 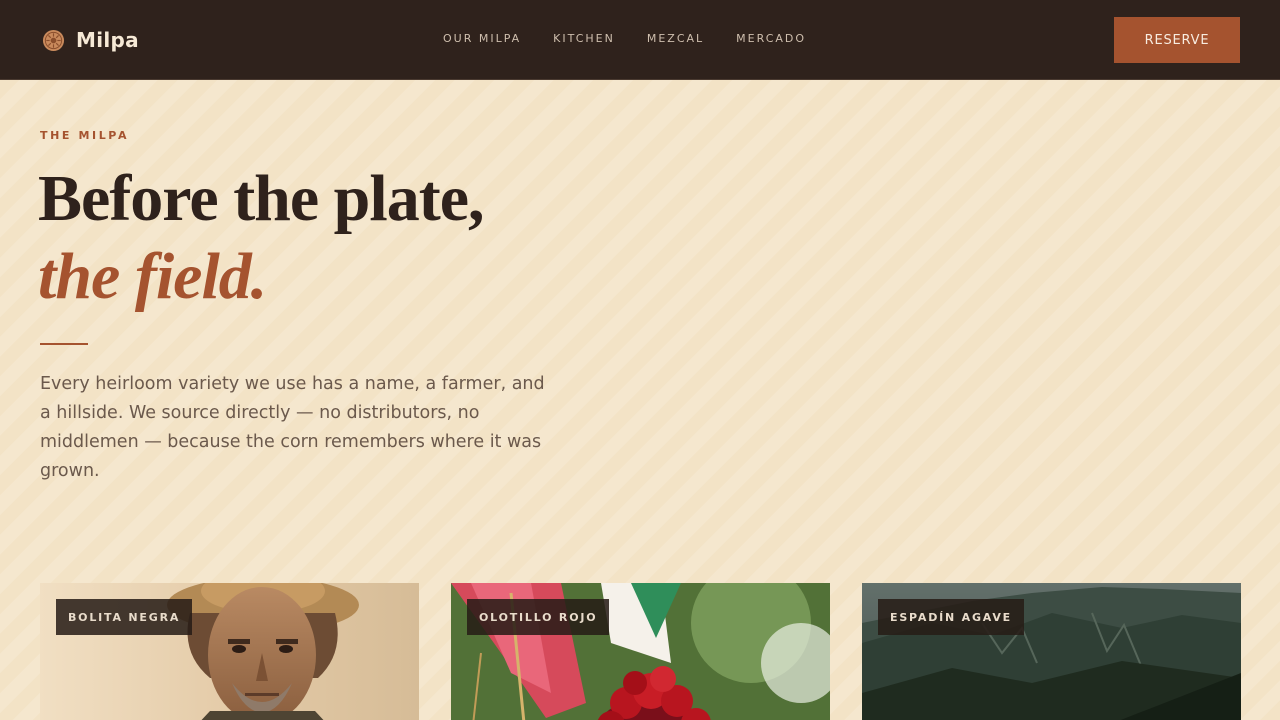 I want to click on nav-item-mercado: MERCADO, so click(x=771, y=38).